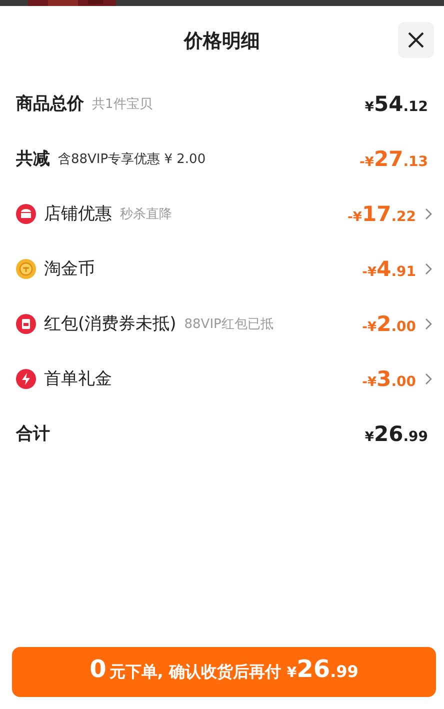 The height and width of the screenshot is (709, 444). What do you see at coordinates (33, 159) in the screenshot?
I see `row-label: 共减` at bounding box center [33, 159].